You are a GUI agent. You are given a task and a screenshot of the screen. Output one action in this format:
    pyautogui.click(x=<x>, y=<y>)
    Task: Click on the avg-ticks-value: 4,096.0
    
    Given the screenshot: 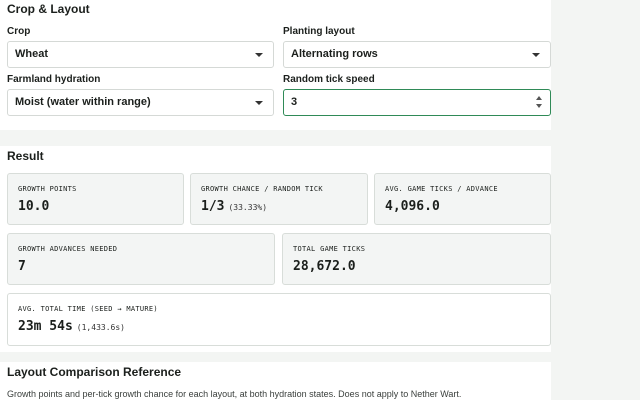 What is the action you would take?
    pyautogui.click(x=412, y=206)
    